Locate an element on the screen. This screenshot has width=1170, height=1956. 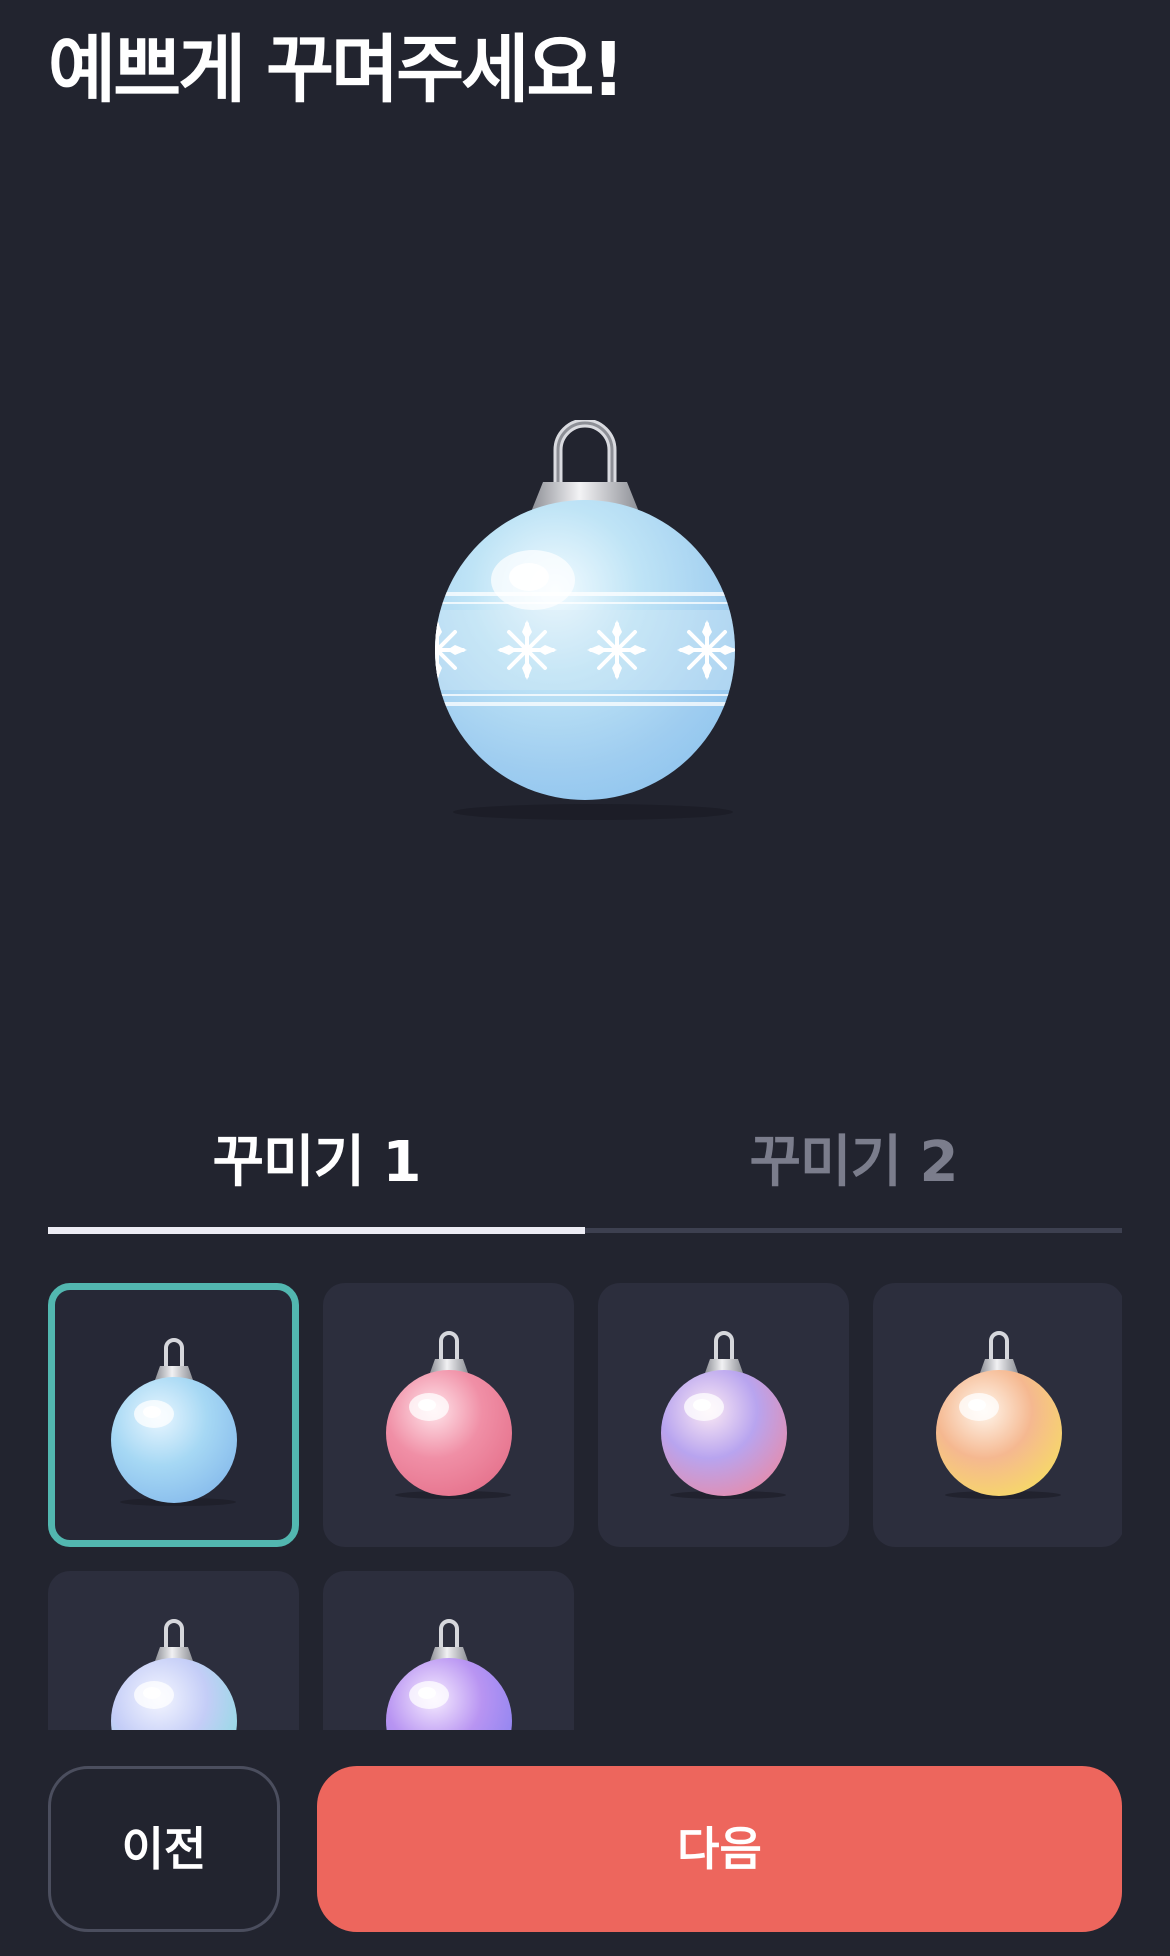
tab-decorate-2: 꾸미기 2 is located at coordinates (853, 1170).